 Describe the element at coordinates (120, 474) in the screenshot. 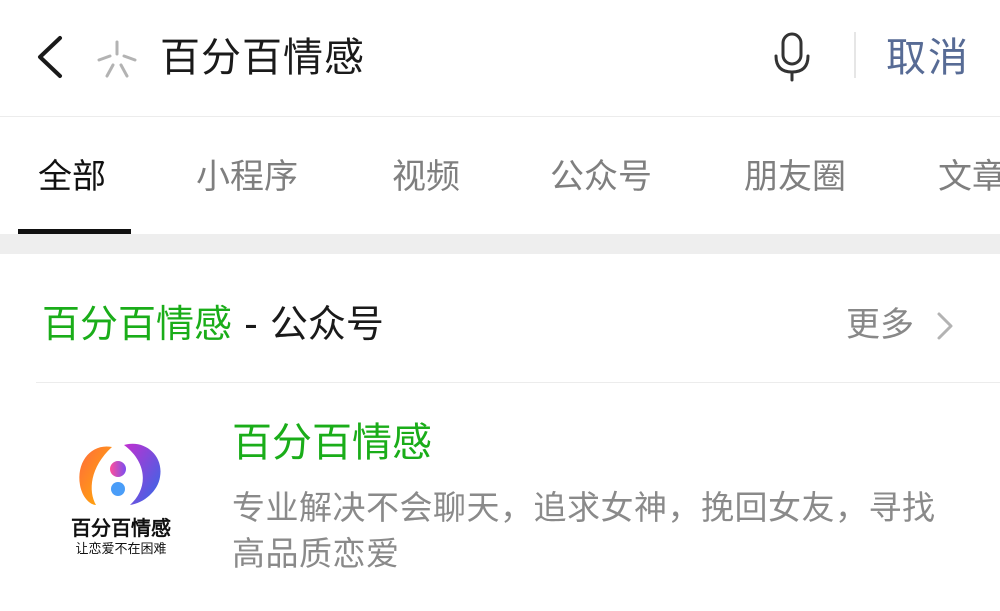

I see `brand-logo-icon` at that location.